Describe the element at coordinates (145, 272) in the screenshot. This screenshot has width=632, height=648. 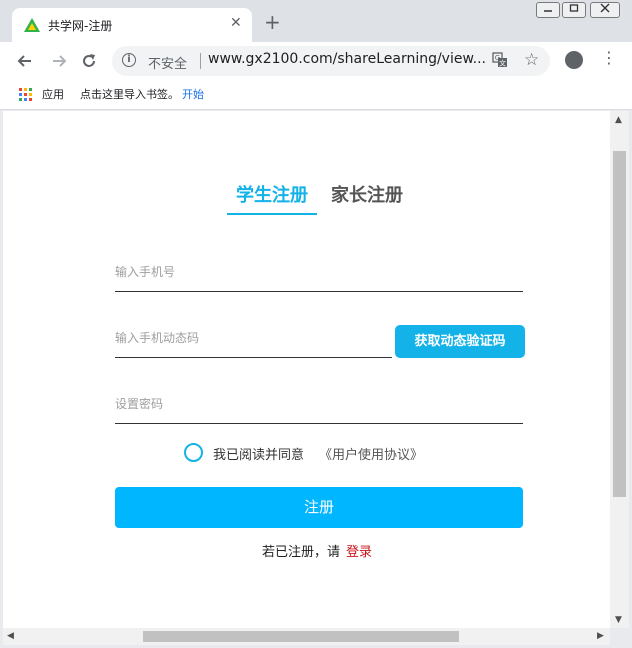
I see `phone-placeholder: 输入手机号` at that location.